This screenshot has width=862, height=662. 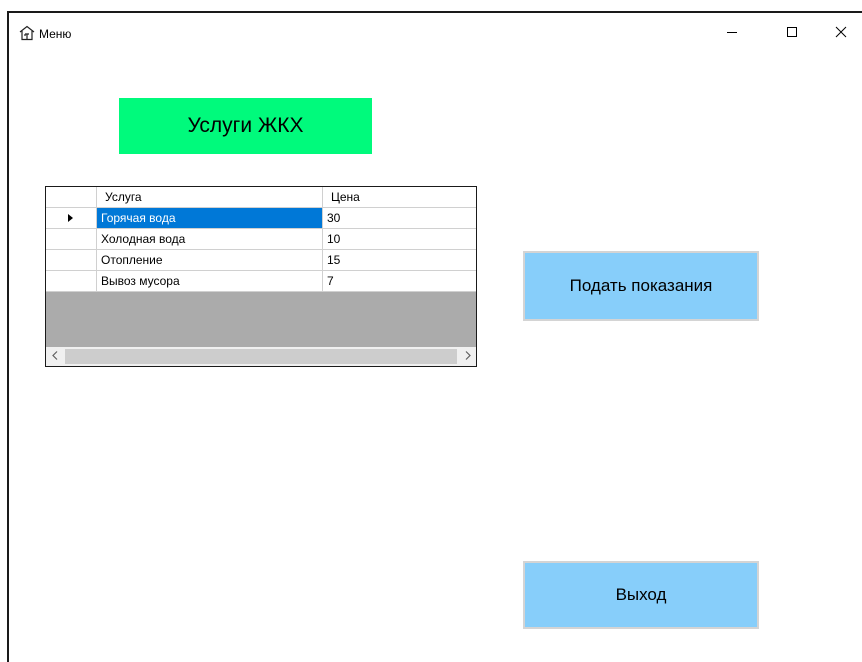 I want to click on app-icon, so click(x=27, y=33).